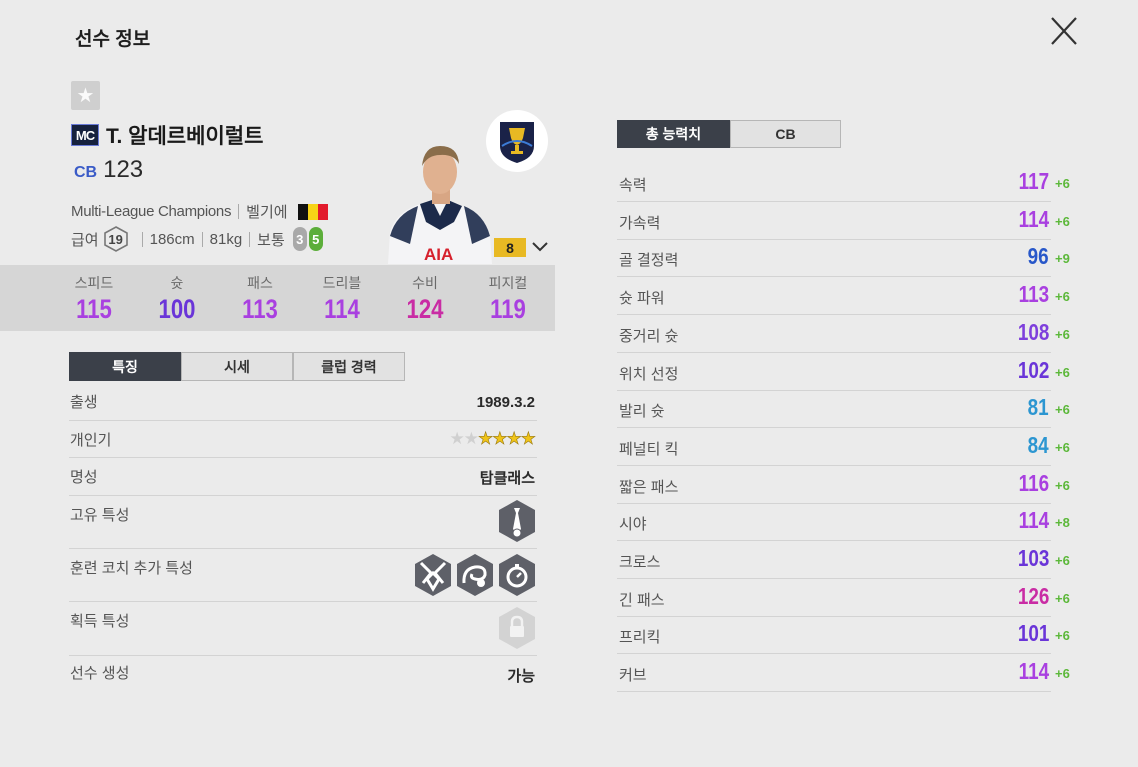  I want to click on info-label: 훈련 코치 추가 특성, so click(131, 568).